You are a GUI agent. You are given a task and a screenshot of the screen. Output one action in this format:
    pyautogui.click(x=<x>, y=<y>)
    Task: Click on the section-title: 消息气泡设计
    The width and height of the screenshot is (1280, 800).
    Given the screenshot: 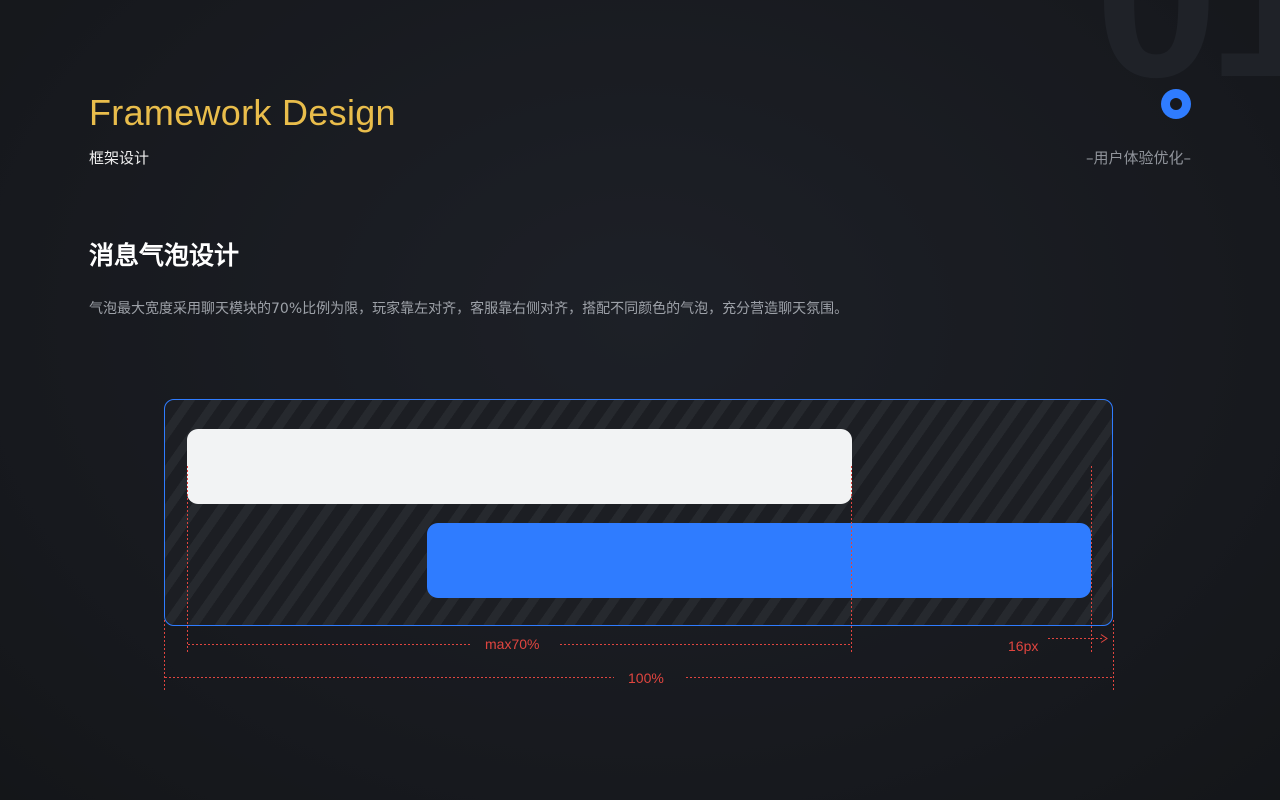 What is the action you would take?
    pyautogui.click(x=164, y=255)
    